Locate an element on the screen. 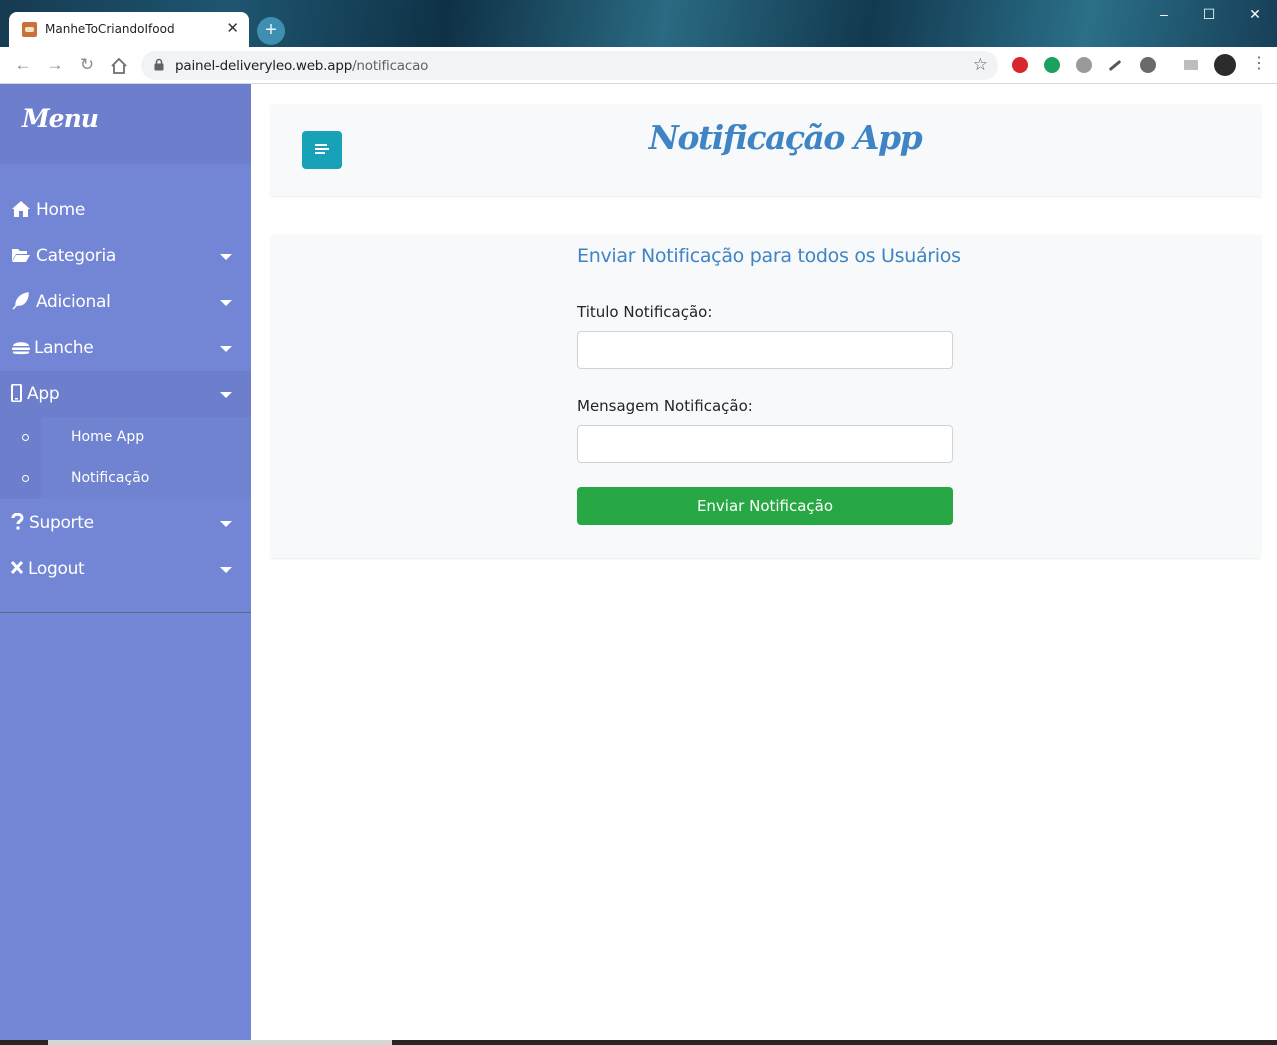 This screenshot has width=1277, height=1045. hamburger-icon is located at coordinates (21, 348).